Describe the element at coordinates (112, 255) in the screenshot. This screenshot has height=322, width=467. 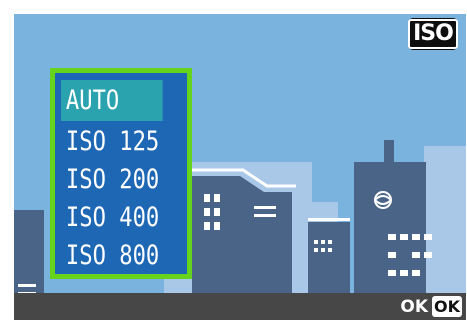
I see `iso-option-800: ISO 800` at that location.